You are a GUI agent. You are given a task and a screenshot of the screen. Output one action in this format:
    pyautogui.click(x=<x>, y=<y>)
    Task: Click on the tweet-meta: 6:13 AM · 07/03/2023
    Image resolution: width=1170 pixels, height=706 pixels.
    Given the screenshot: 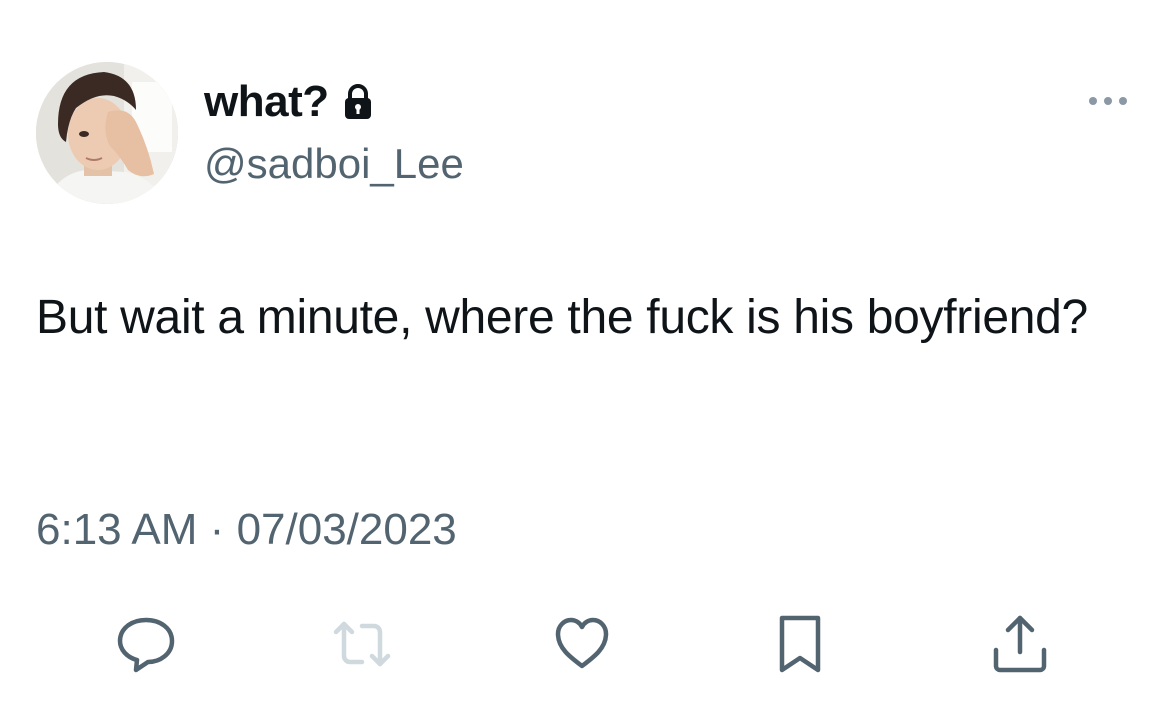 What is the action you would take?
    pyautogui.click(x=246, y=530)
    